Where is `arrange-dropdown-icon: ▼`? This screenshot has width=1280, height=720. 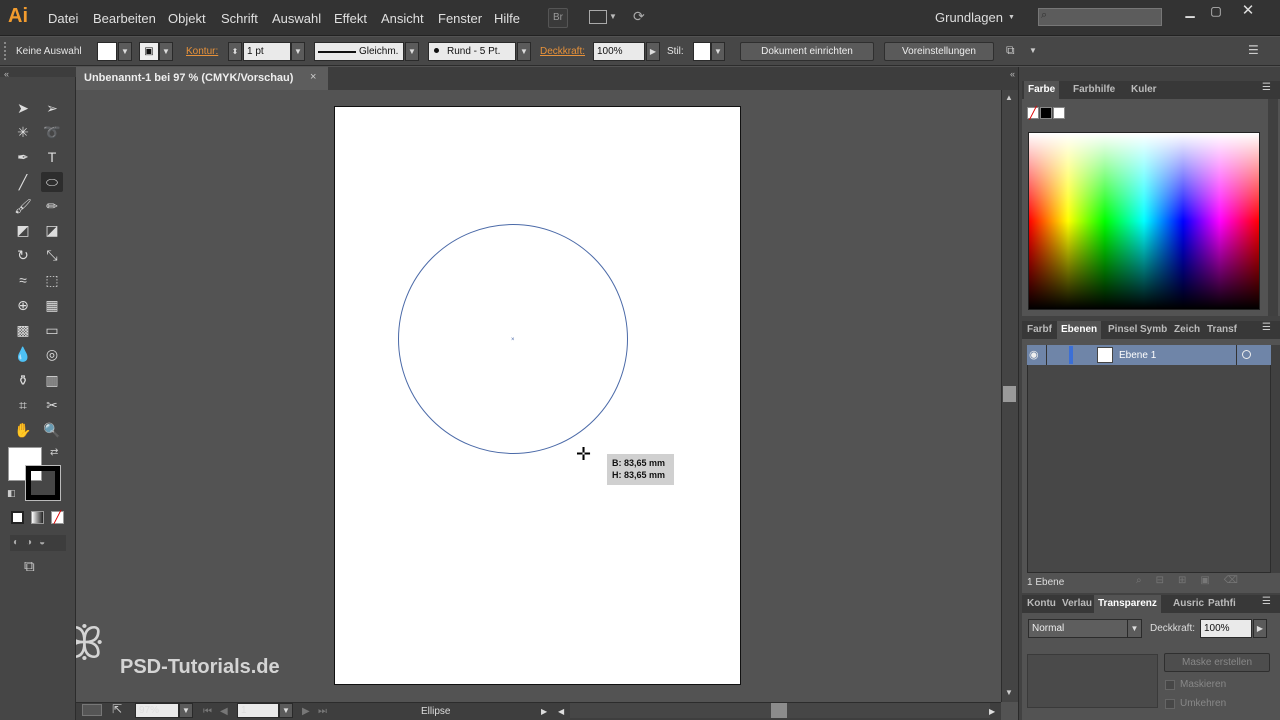 arrange-dropdown-icon: ▼ is located at coordinates (1033, 50).